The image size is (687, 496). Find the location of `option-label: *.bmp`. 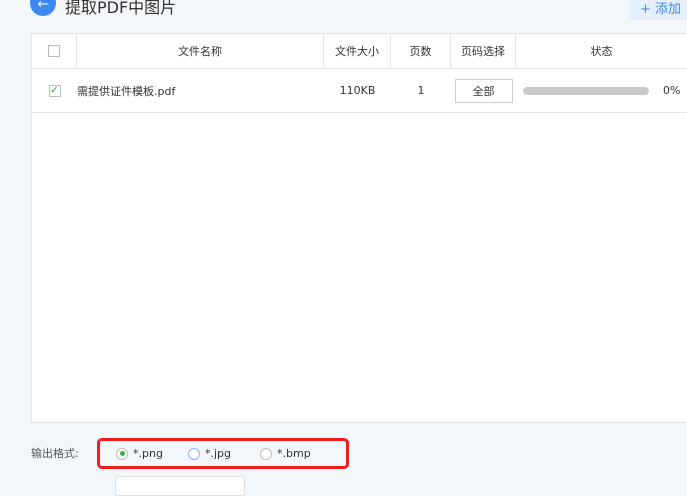

option-label: *.bmp is located at coordinates (294, 453).